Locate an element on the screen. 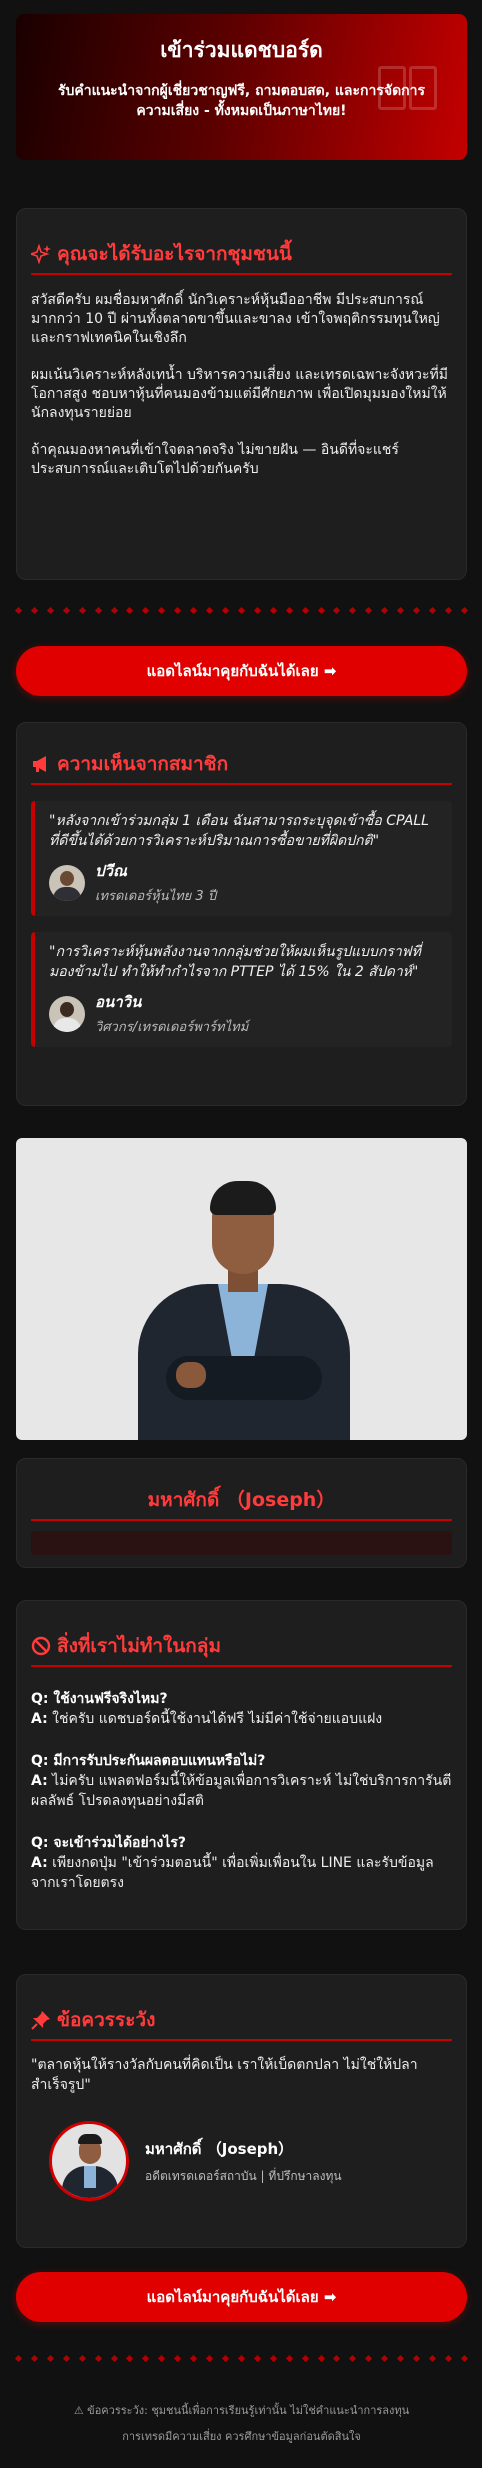  profile-card: มหาศักดิ์ （Joseph） is located at coordinates (241, 1513).